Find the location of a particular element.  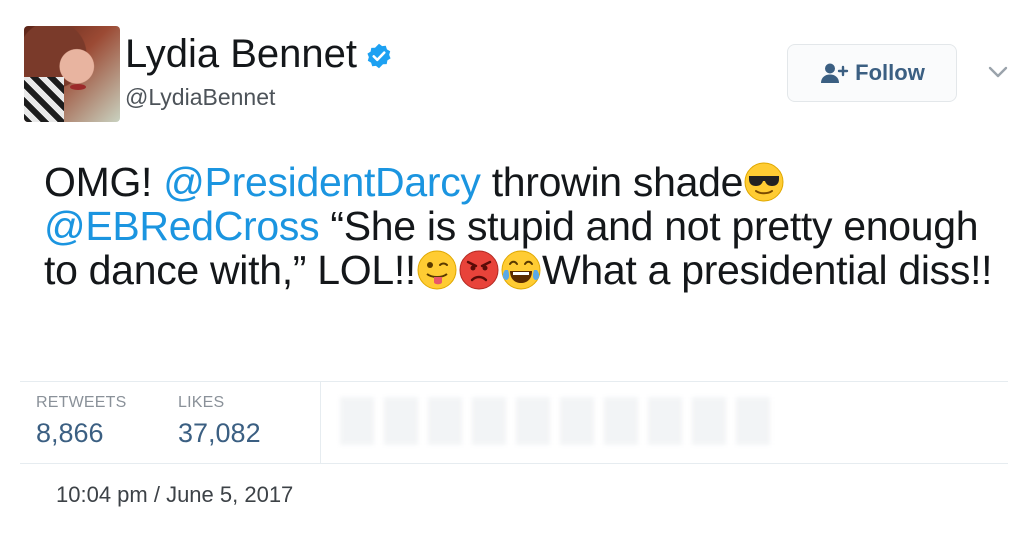

likes-label: LIKES is located at coordinates (201, 402).